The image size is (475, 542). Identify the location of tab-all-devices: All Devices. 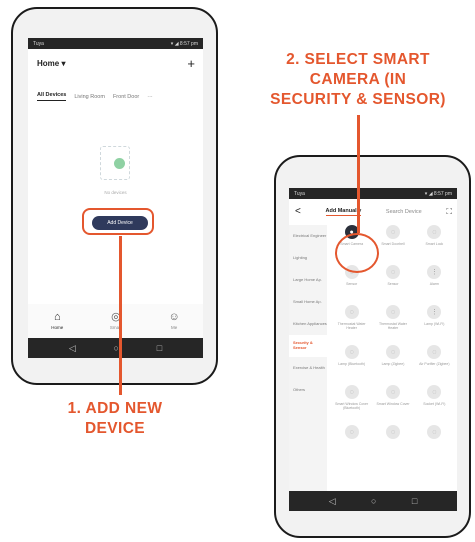
(52, 96).